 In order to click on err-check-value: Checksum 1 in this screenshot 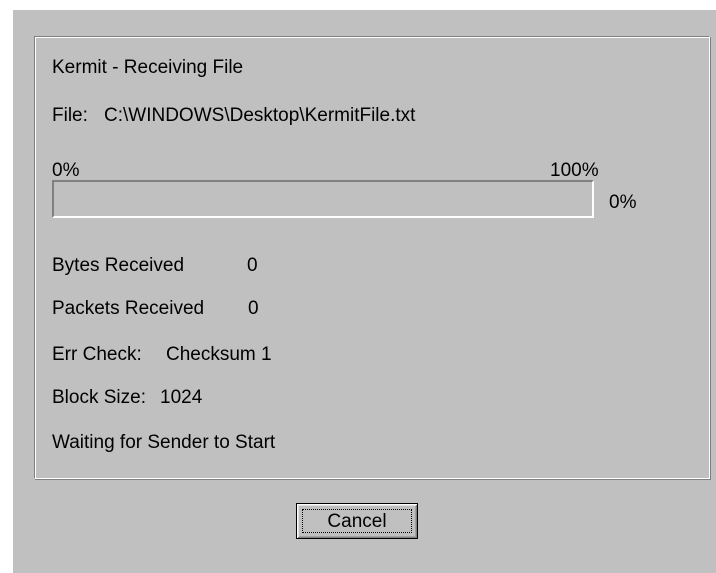, I will do `click(219, 354)`.